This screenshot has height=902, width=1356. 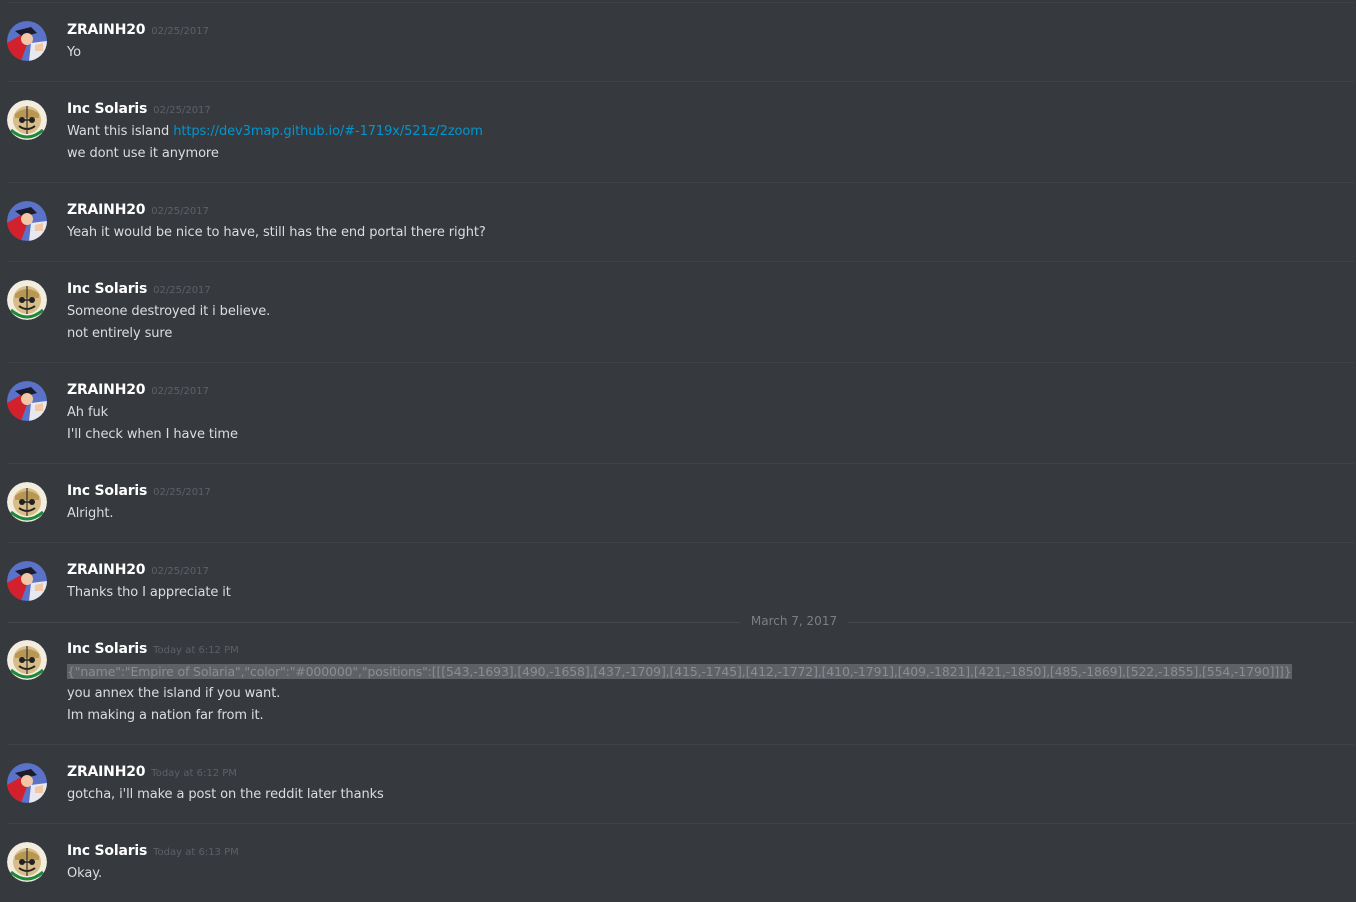 What do you see at coordinates (174, 693) in the screenshot?
I see `message-text: you annex the island if you want.` at bounding box center [174, 693].